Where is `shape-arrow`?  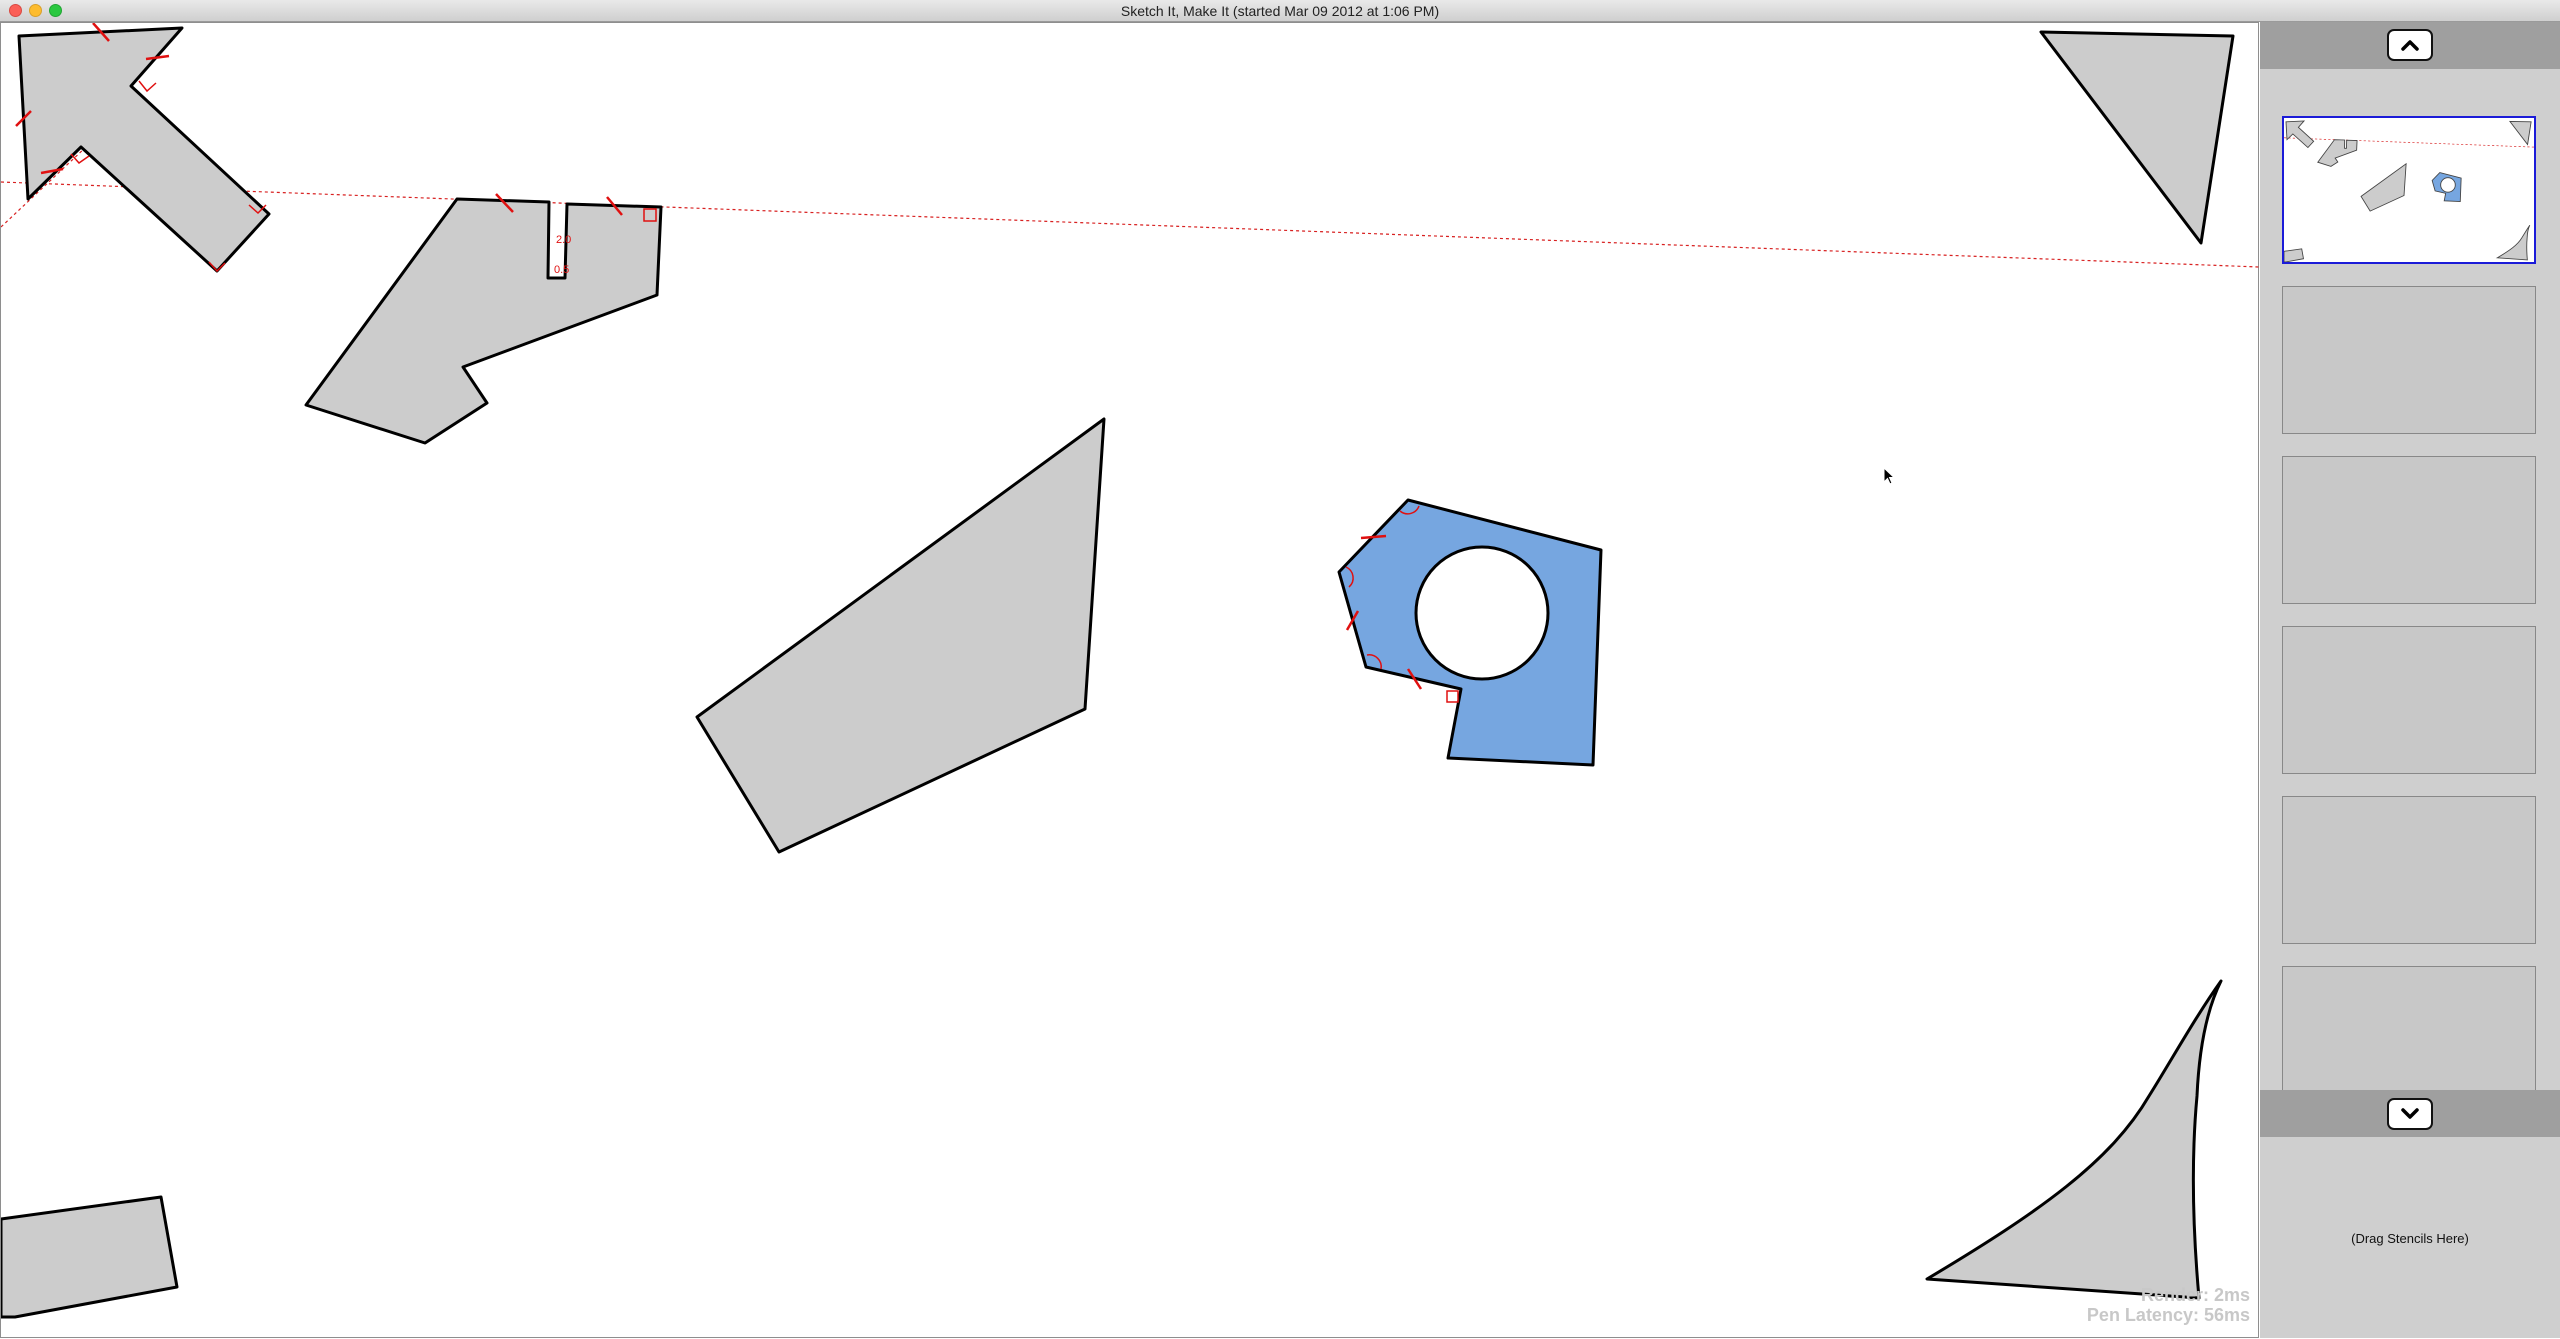 shape-arrow is located at coordinates (143, 148).